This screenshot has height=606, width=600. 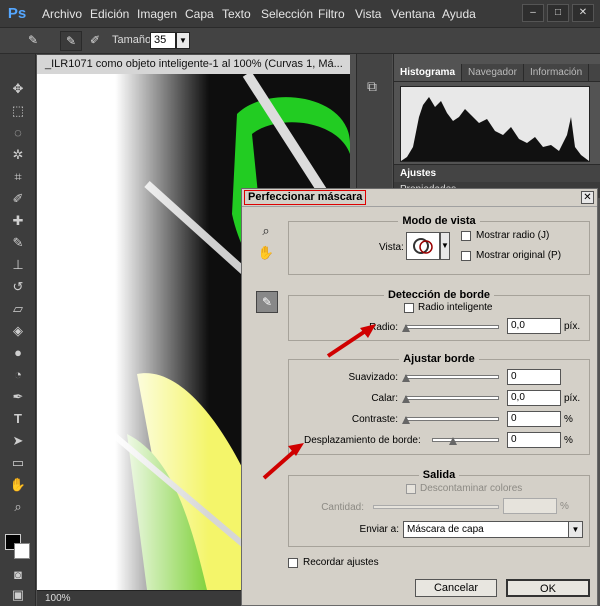 I want to click on feather-label: Calar:, so click(x=384, y=398).